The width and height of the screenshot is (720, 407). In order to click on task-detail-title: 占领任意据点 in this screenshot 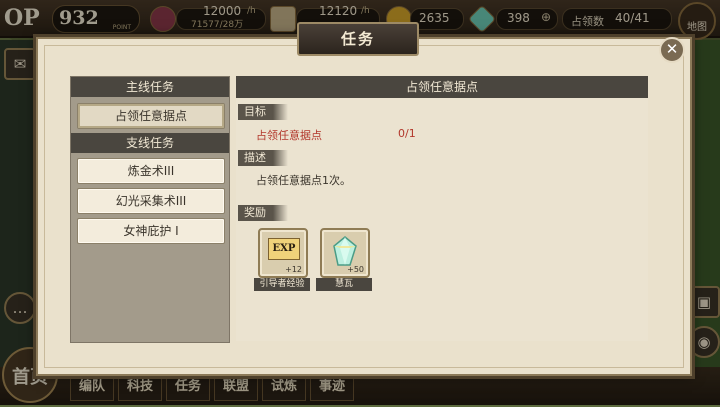, I will do `click(442, 87)`.